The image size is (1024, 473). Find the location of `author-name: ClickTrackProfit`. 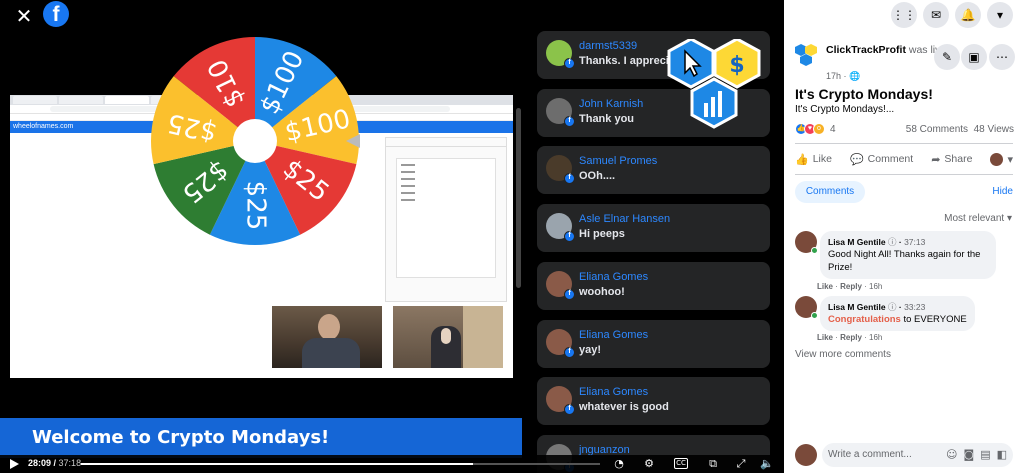

author-name: ClickTrackProfit is located at coordinates (866, 50).